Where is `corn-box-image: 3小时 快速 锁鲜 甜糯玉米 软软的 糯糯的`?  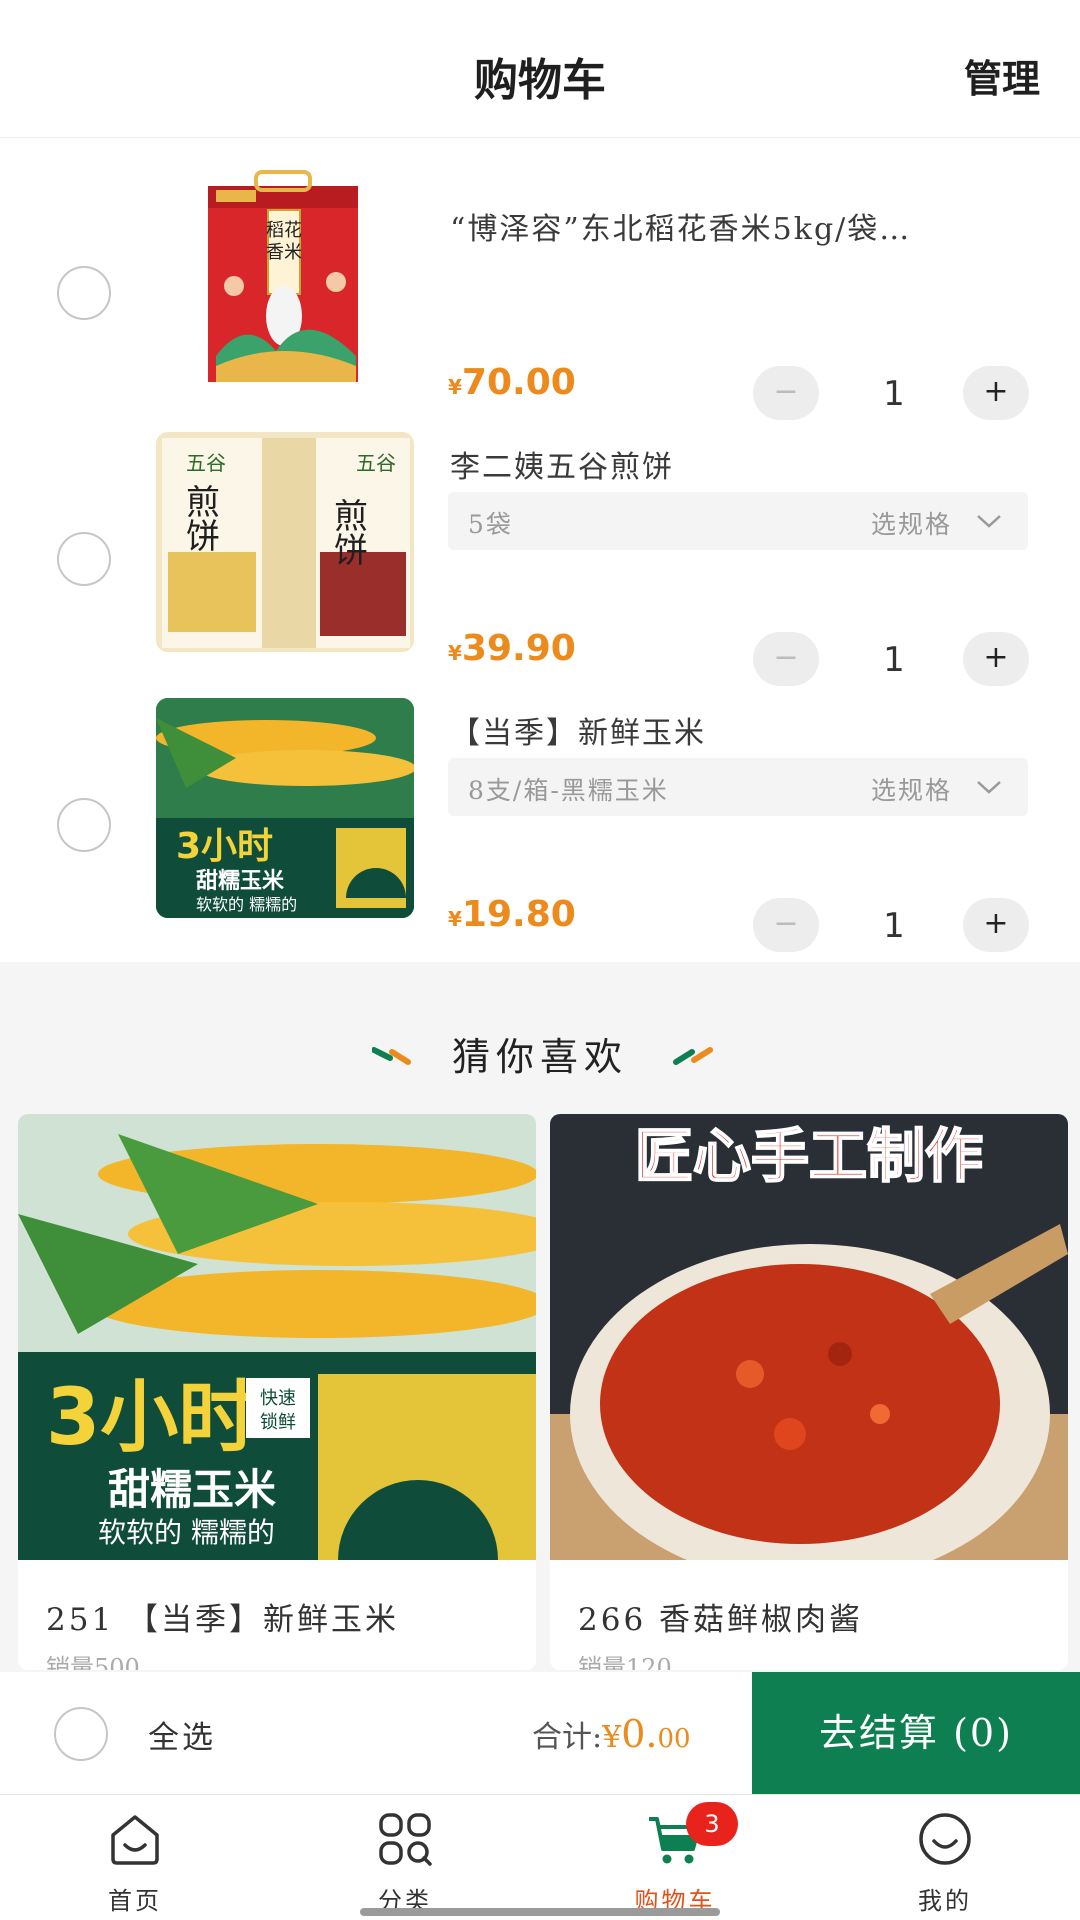
corn-box-image: 3小时 快速 锁鲜 甜糯玉米 软软的 糯糯的 is located at coordinates (277, 1337).